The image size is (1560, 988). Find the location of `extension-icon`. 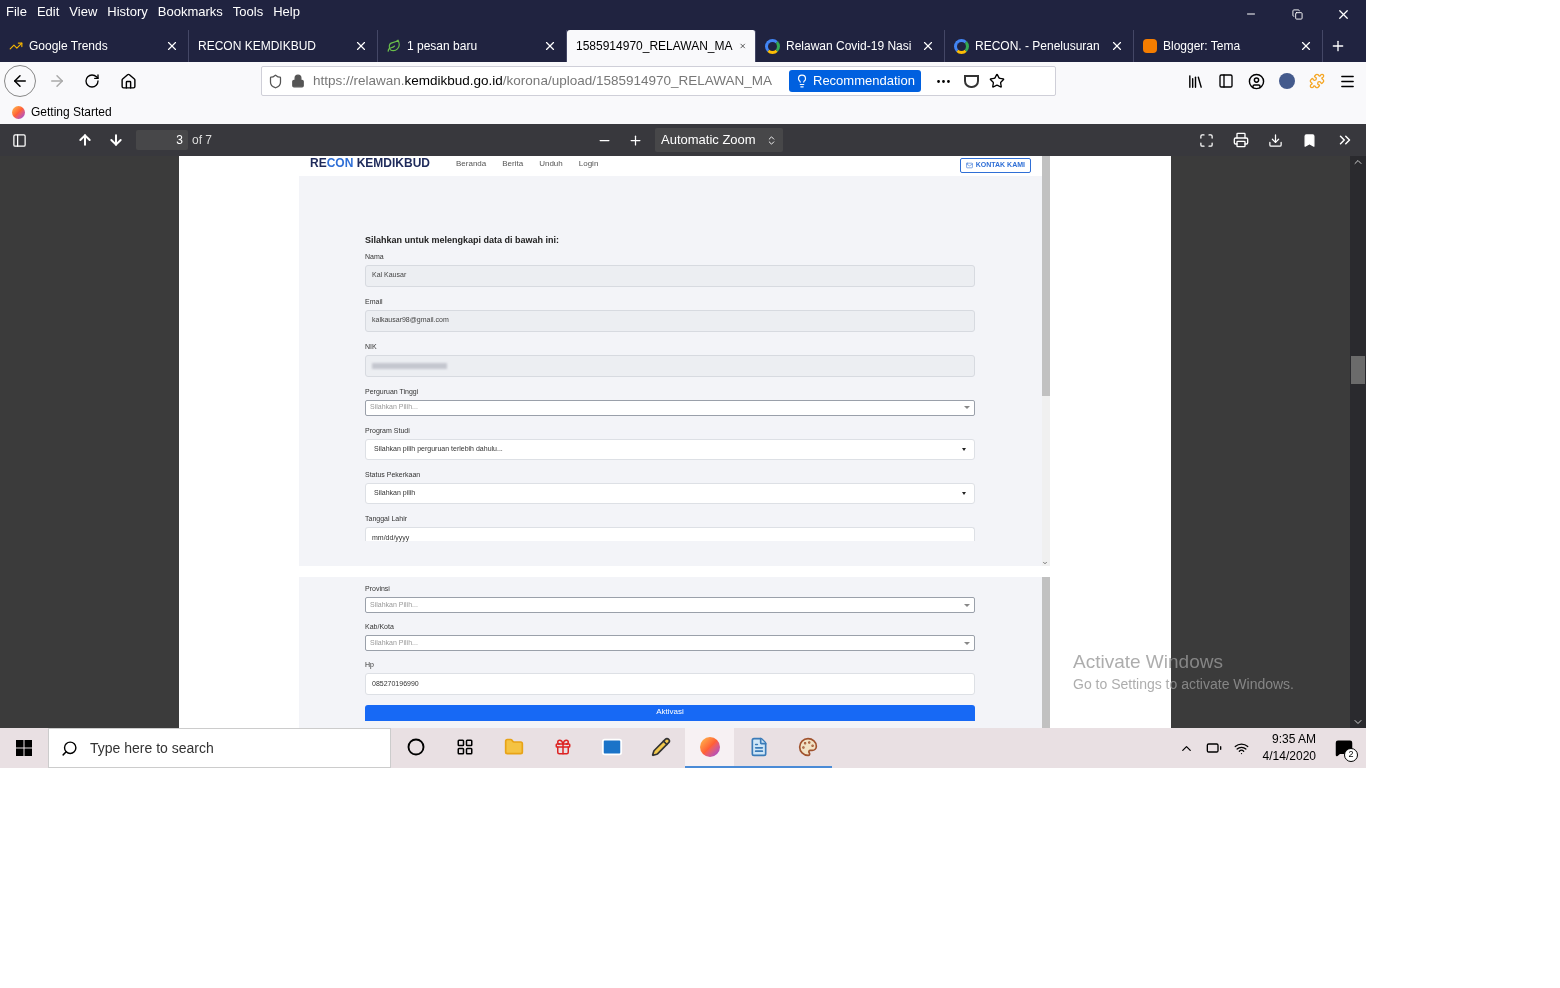

extension-icon is located at coordinates (1287, 81).